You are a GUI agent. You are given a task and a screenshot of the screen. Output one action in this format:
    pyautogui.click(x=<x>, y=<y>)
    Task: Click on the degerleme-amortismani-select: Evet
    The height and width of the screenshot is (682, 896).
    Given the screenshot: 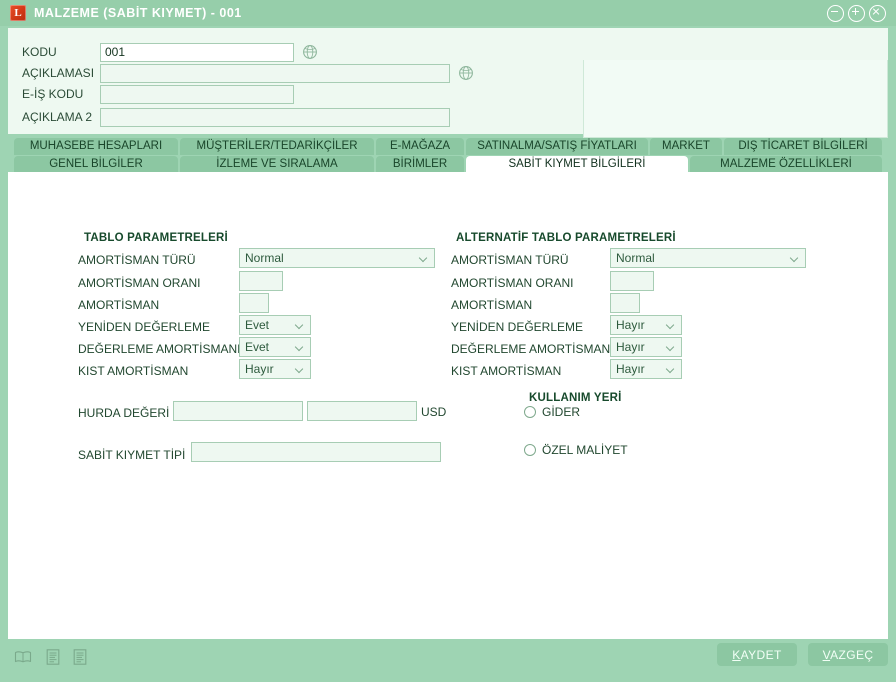 What is the action you would take?
    pyautogui.click(x=275, y=347)
    